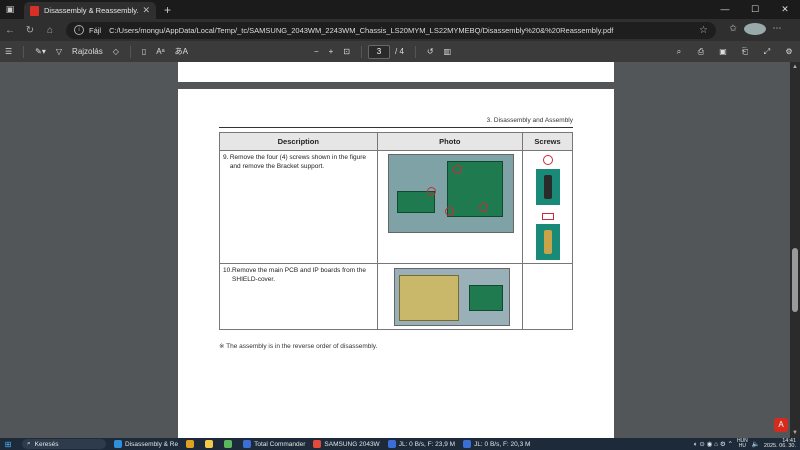  What do you see at coordinates (756, 444) in the screenshot?
I see `volume-icon: 🔈` at bounding box center [756, 444].